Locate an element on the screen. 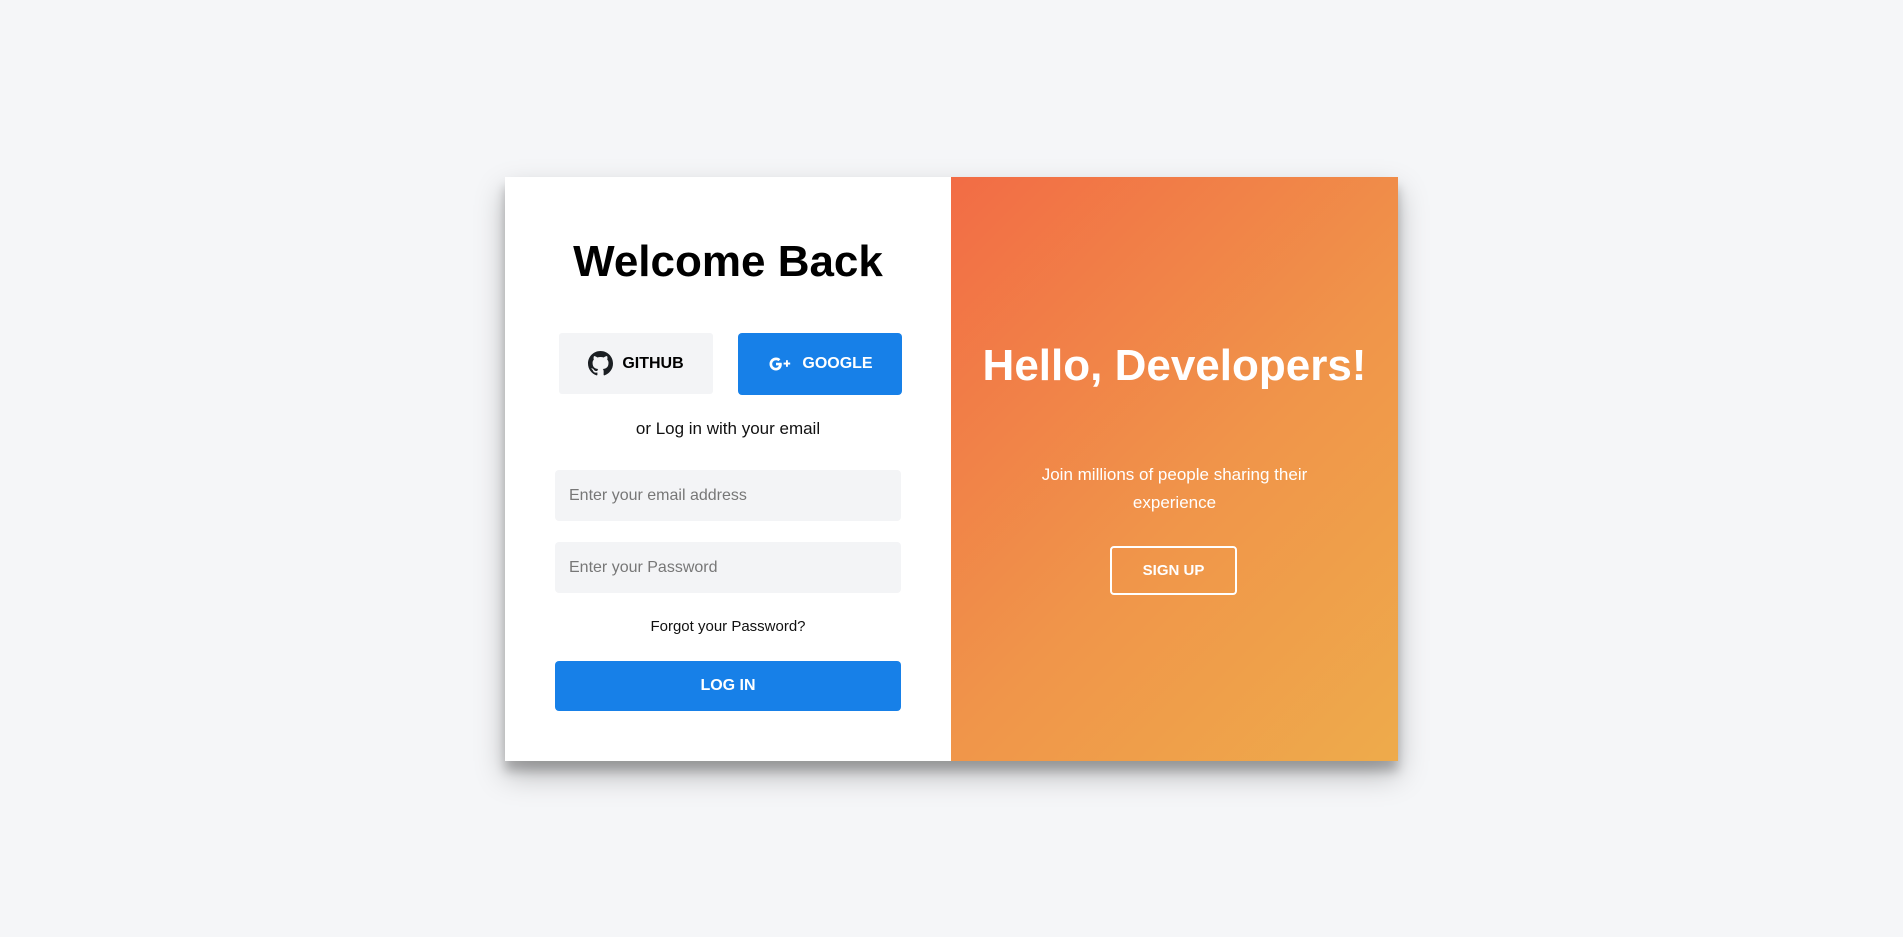  login-title: Welcome Back is located at coordinates (728, 261).